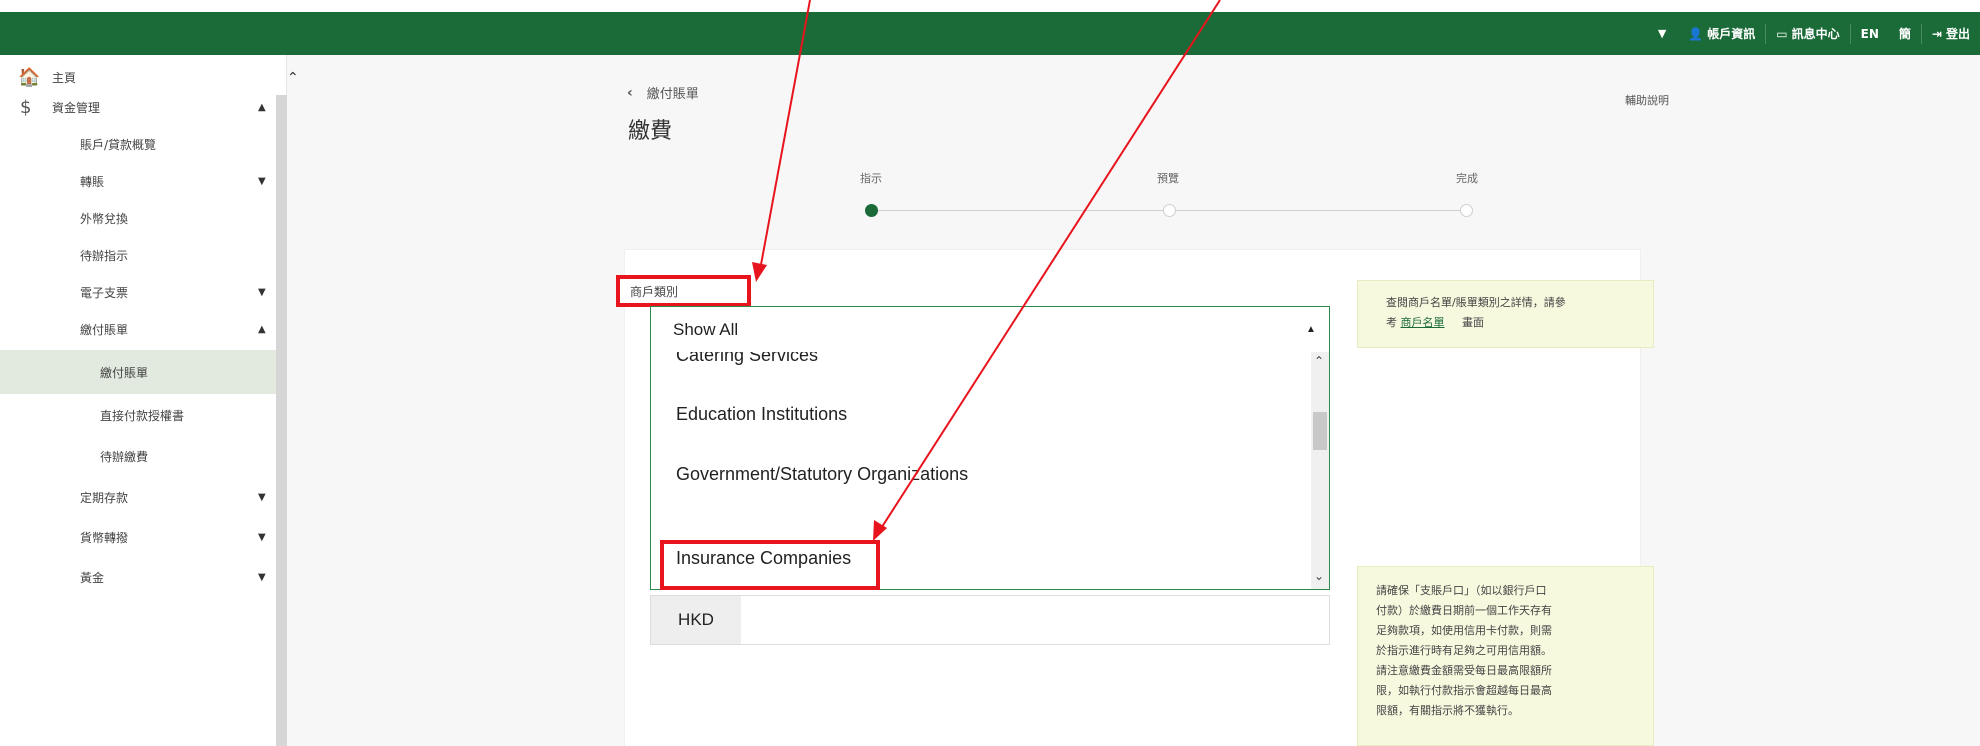 Image resolution: width=1980 pixels, height=746 pixels. I want to click on lang-en-label: EN, so click(1869, 33).